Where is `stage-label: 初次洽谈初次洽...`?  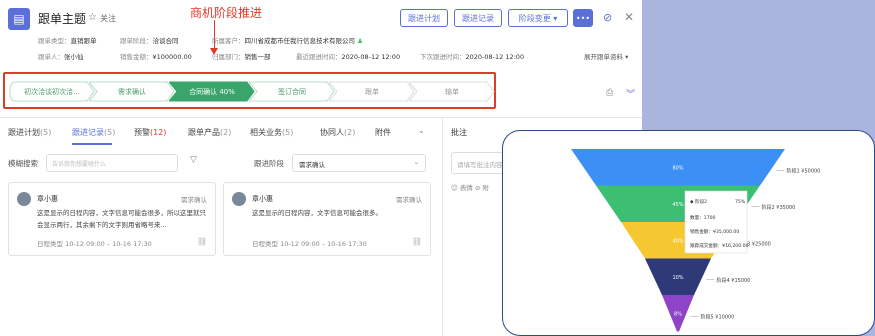
stage-label: 初次洽谈初次洽... is located at coordinates (52, 91).